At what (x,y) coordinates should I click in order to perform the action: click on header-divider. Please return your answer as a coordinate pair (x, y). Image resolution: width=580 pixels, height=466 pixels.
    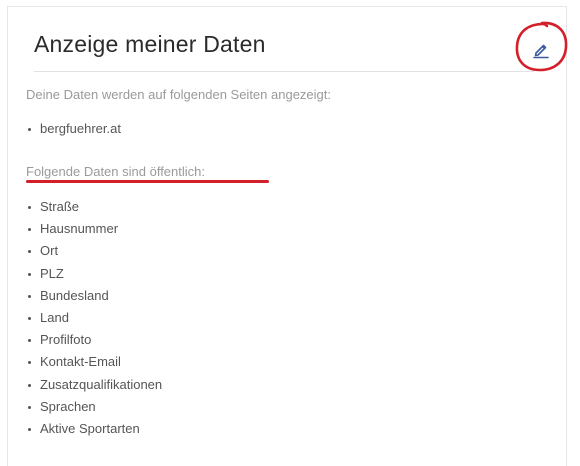
    Looking at the image, I should click on (284, 71).